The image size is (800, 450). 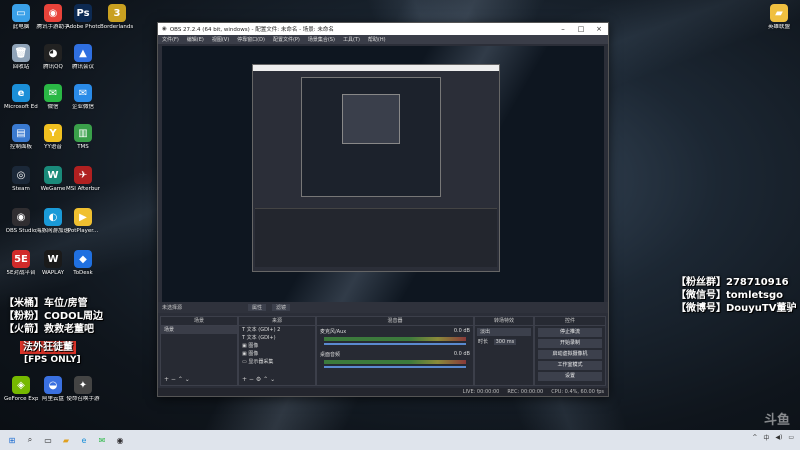 I want to click on notification-icon: ▭, so click(x=791, y=437).